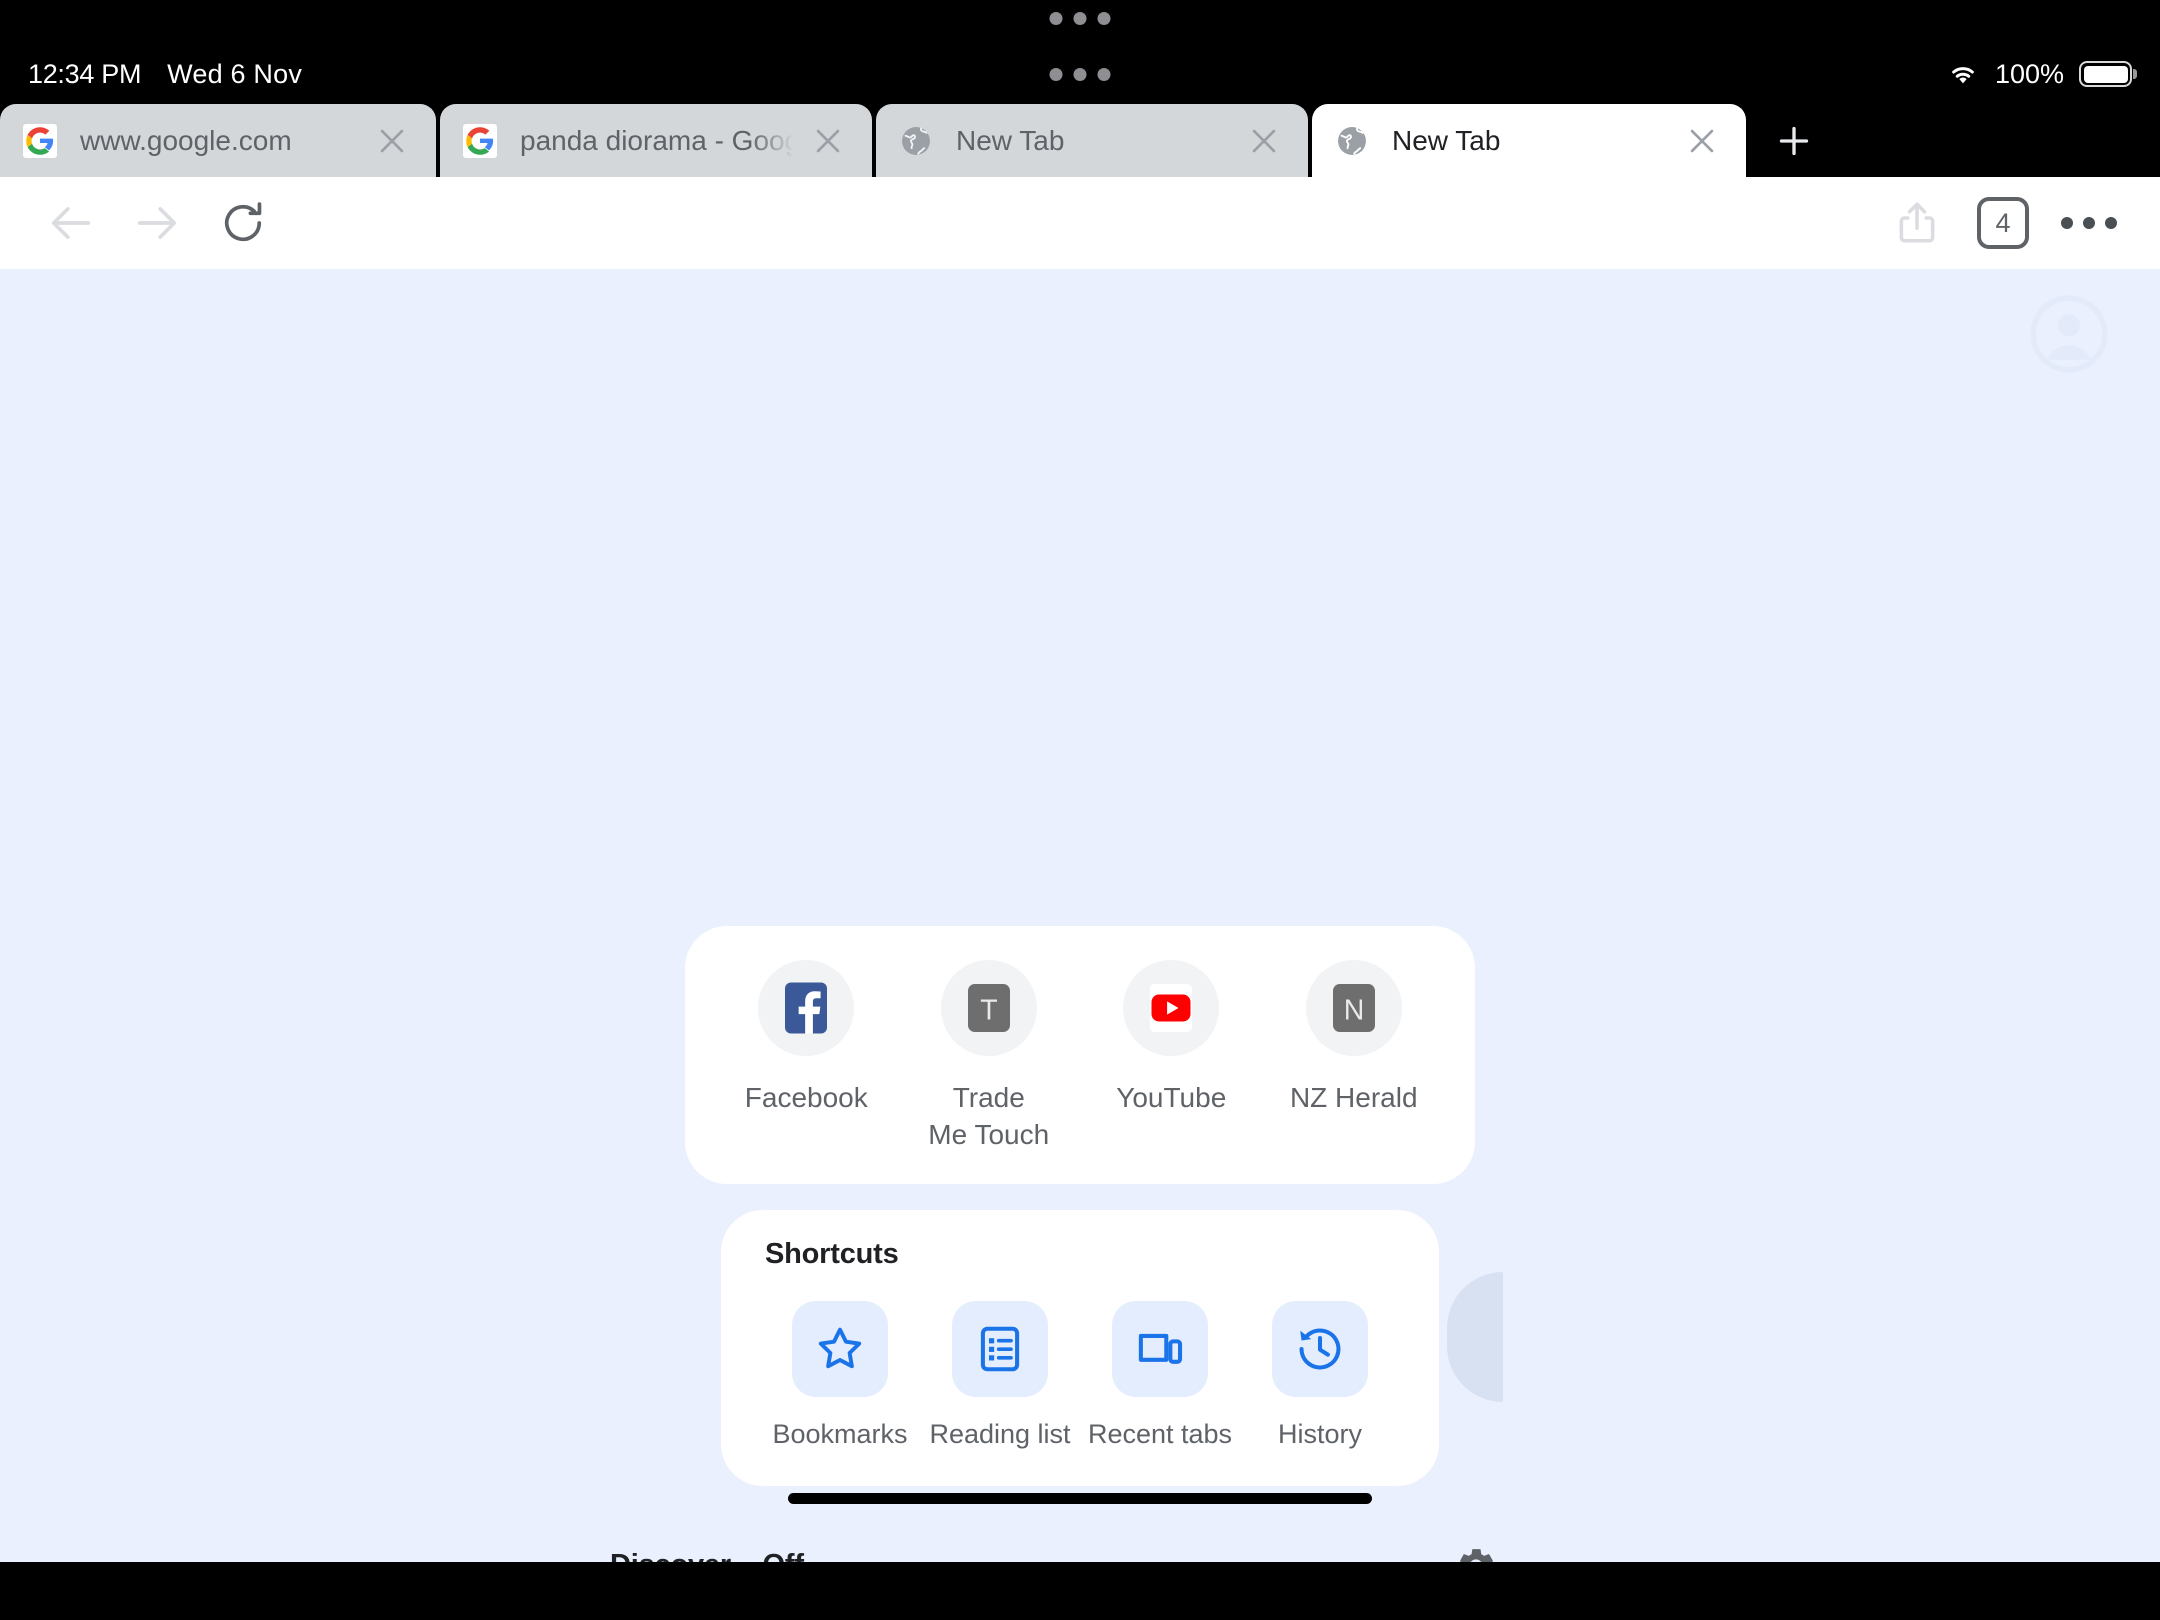 The height and width of the screenshot is (1620, 2160). What do you see at coordinates (85, 73) in the screenshot?
I see `status-time: 12:34 PM` at bounding box center [85, 73].